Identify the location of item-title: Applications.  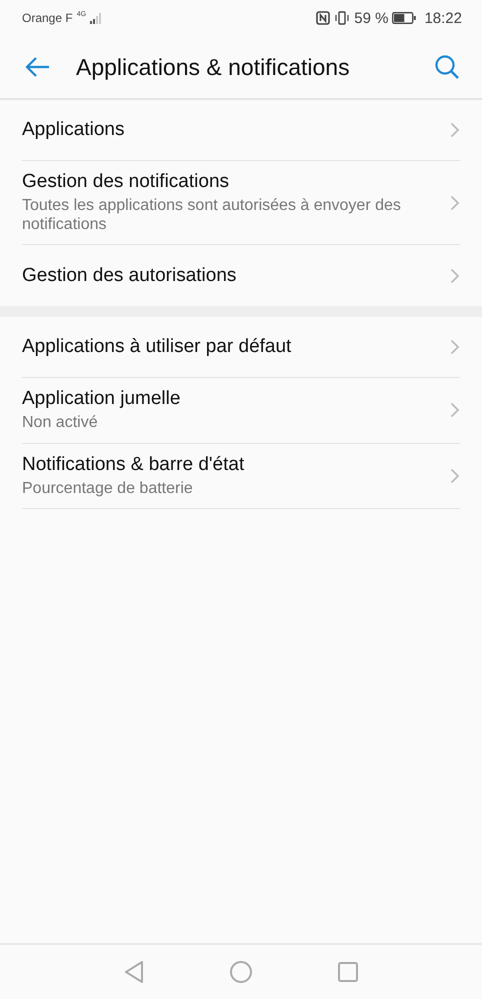
(74, 130).